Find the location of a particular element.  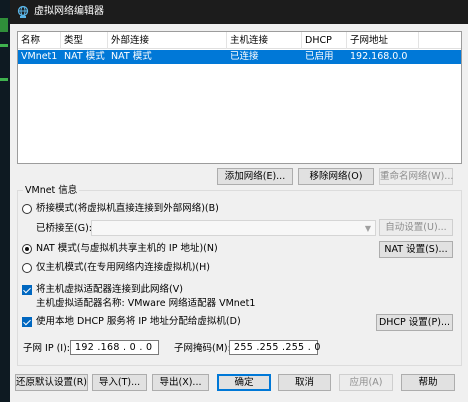

subnet-ip-input: 192 .168 . 0 . 0 is located at coordinates (114, 347).